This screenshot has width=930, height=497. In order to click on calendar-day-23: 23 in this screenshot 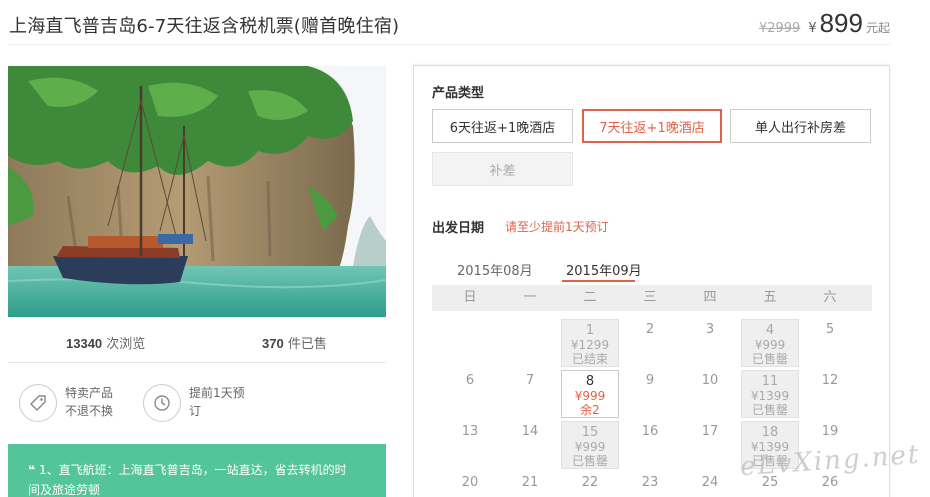, I will do `click(650, 482)`.